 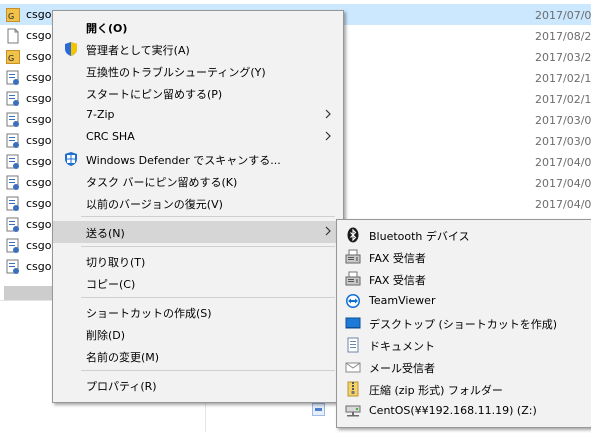 What do you see at coordinates (453, 410) in the screenshot?
I see `send-to-label: CentOS(¥¥192.168.11.19) (Z:)` at bounding box center [453, 410].